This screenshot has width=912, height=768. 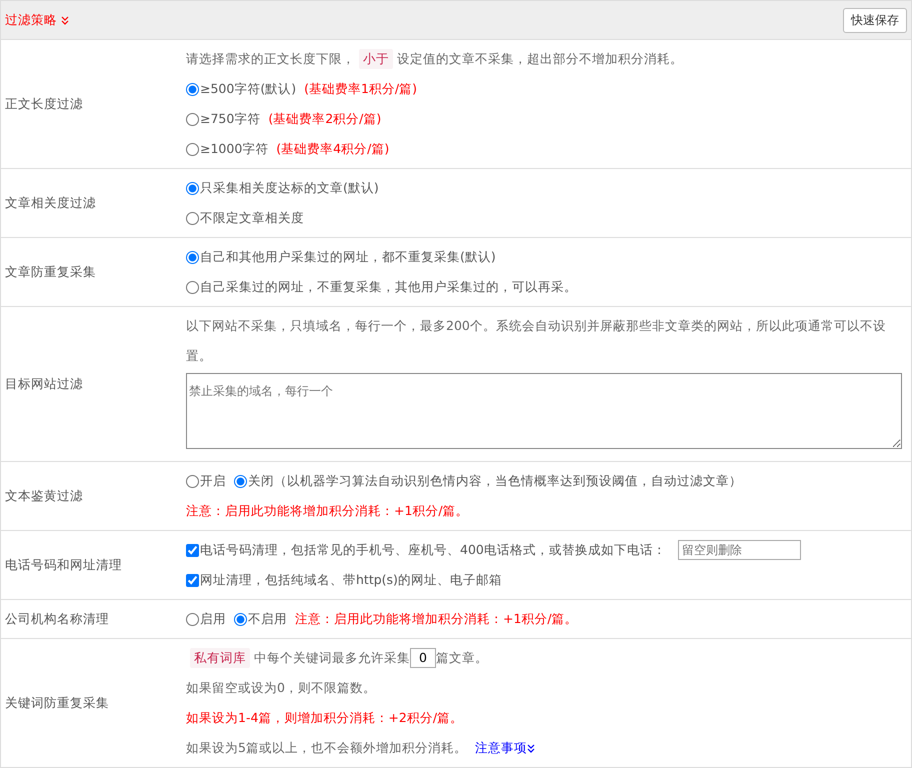 I want to click on warning-text: (基础费率1积分/篇), so click(x=361, y=89).